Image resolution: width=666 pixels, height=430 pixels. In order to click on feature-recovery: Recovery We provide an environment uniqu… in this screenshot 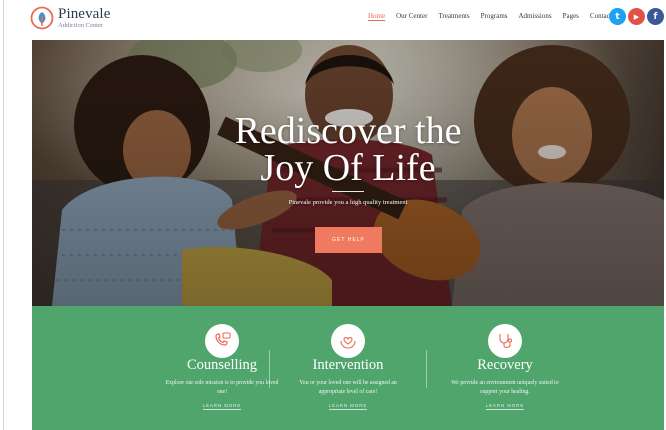, I will do `click(505, 368)`.